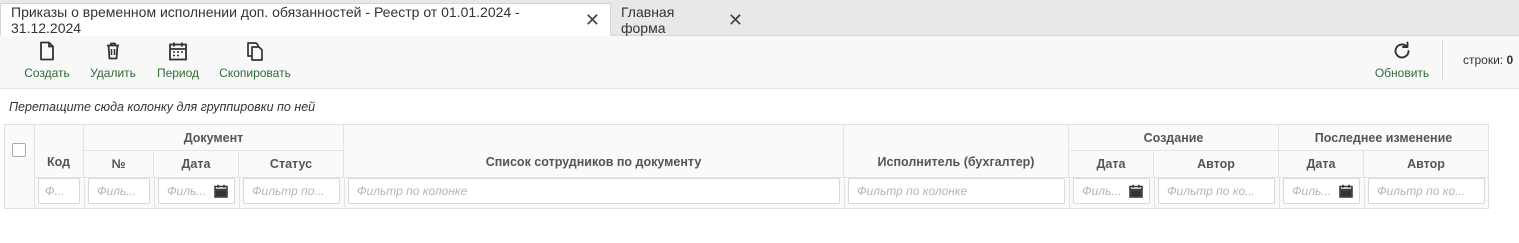 This screenshot has width=1519, height=243. I want to click on column-header-created-author-label: Автор, so click(1216, 163).